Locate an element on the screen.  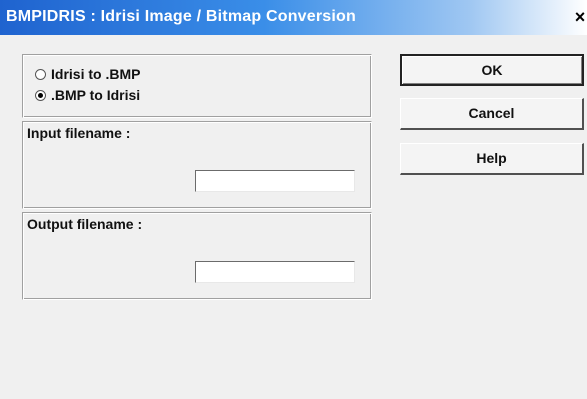
help-button: Help is located at coordinates (492, 159).